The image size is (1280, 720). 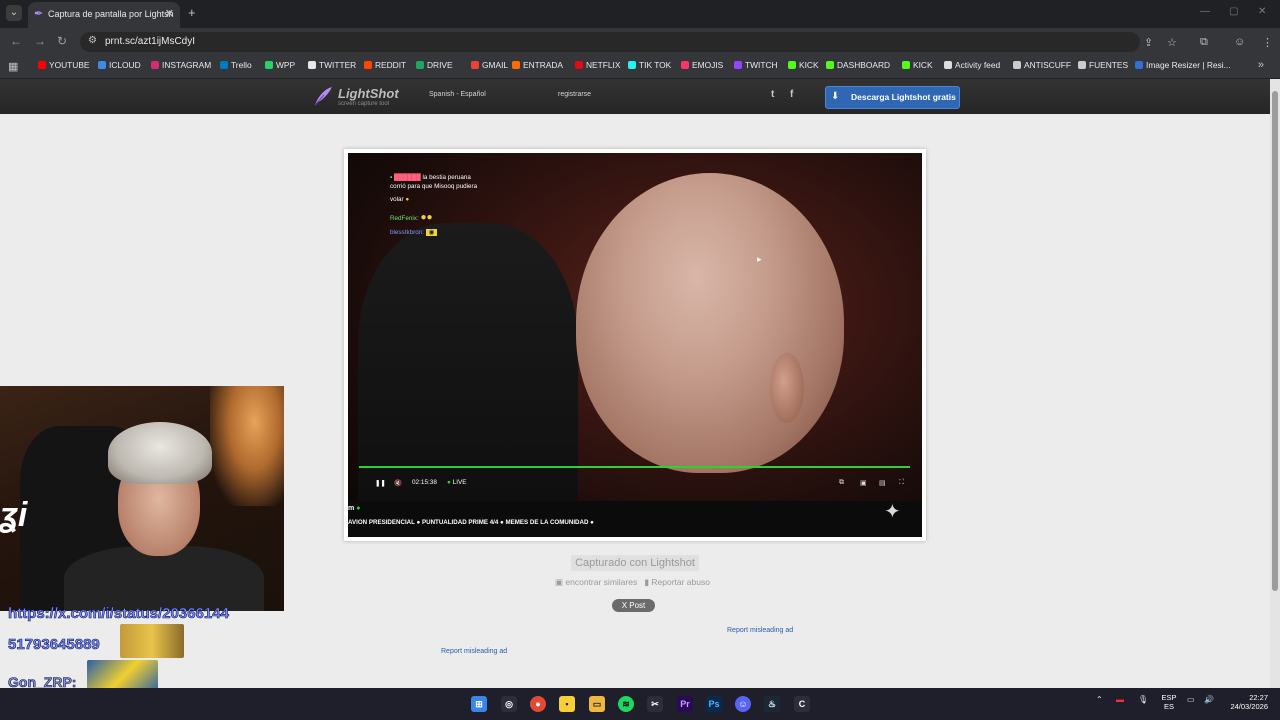 What do you see at coordinates (54, 645) in the screenshot?
I see `overlay-number-text: 51793645889` at bounding box center [54, 645].